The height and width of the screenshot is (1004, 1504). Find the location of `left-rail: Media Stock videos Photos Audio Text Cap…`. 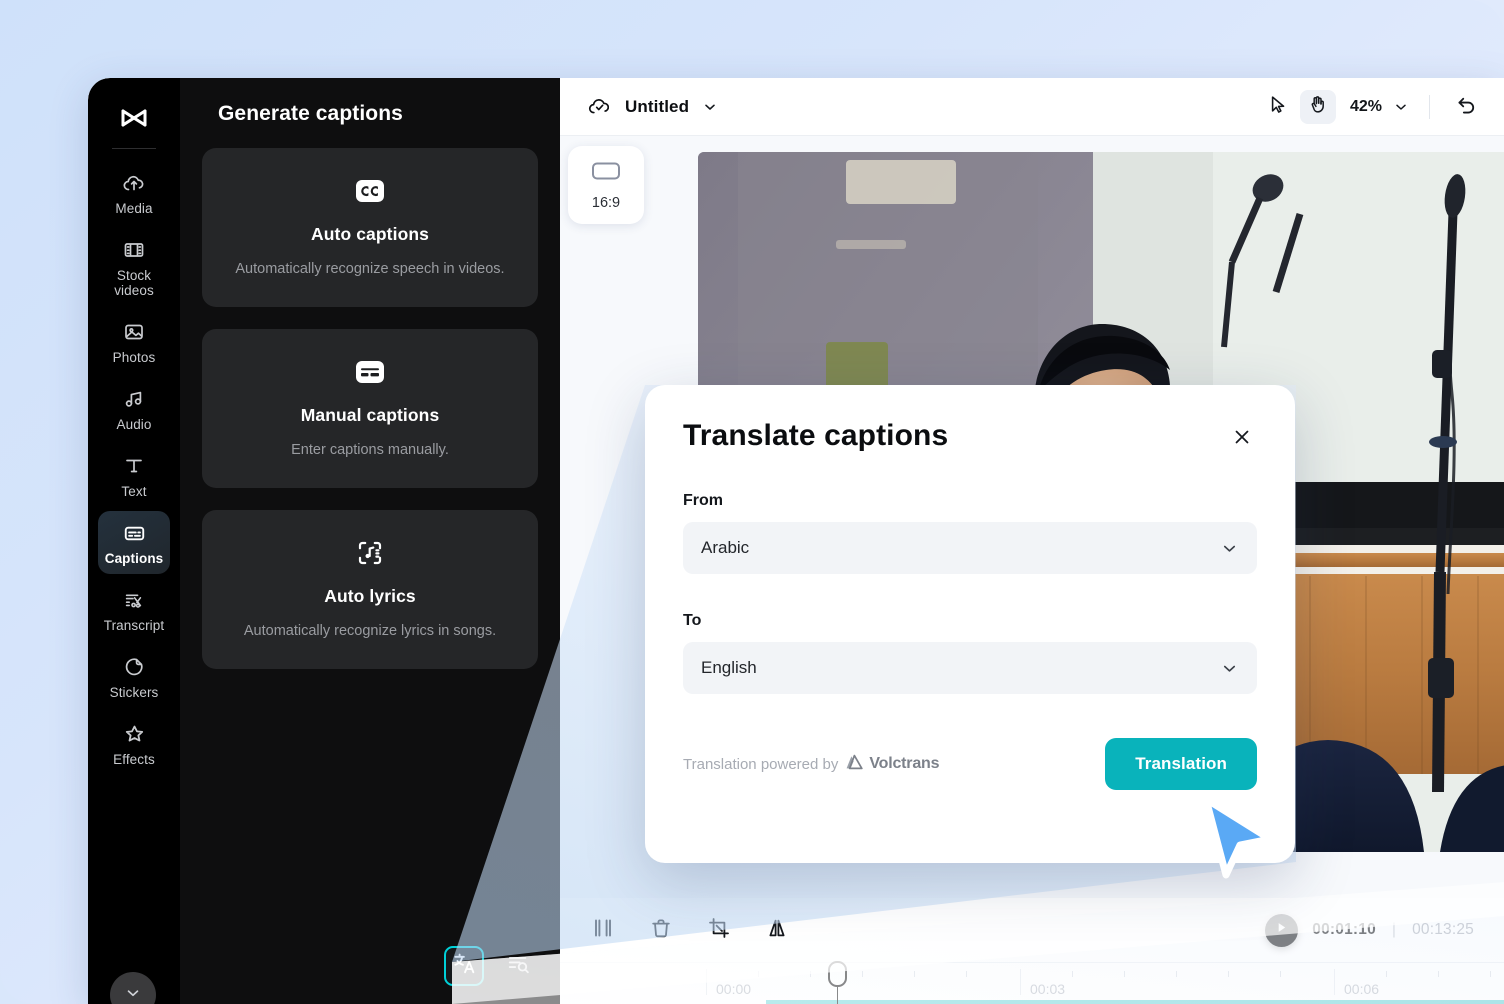

left-rail: Media Stock videos Photos Audio Text Cap… is located at coordinates (134, 541).